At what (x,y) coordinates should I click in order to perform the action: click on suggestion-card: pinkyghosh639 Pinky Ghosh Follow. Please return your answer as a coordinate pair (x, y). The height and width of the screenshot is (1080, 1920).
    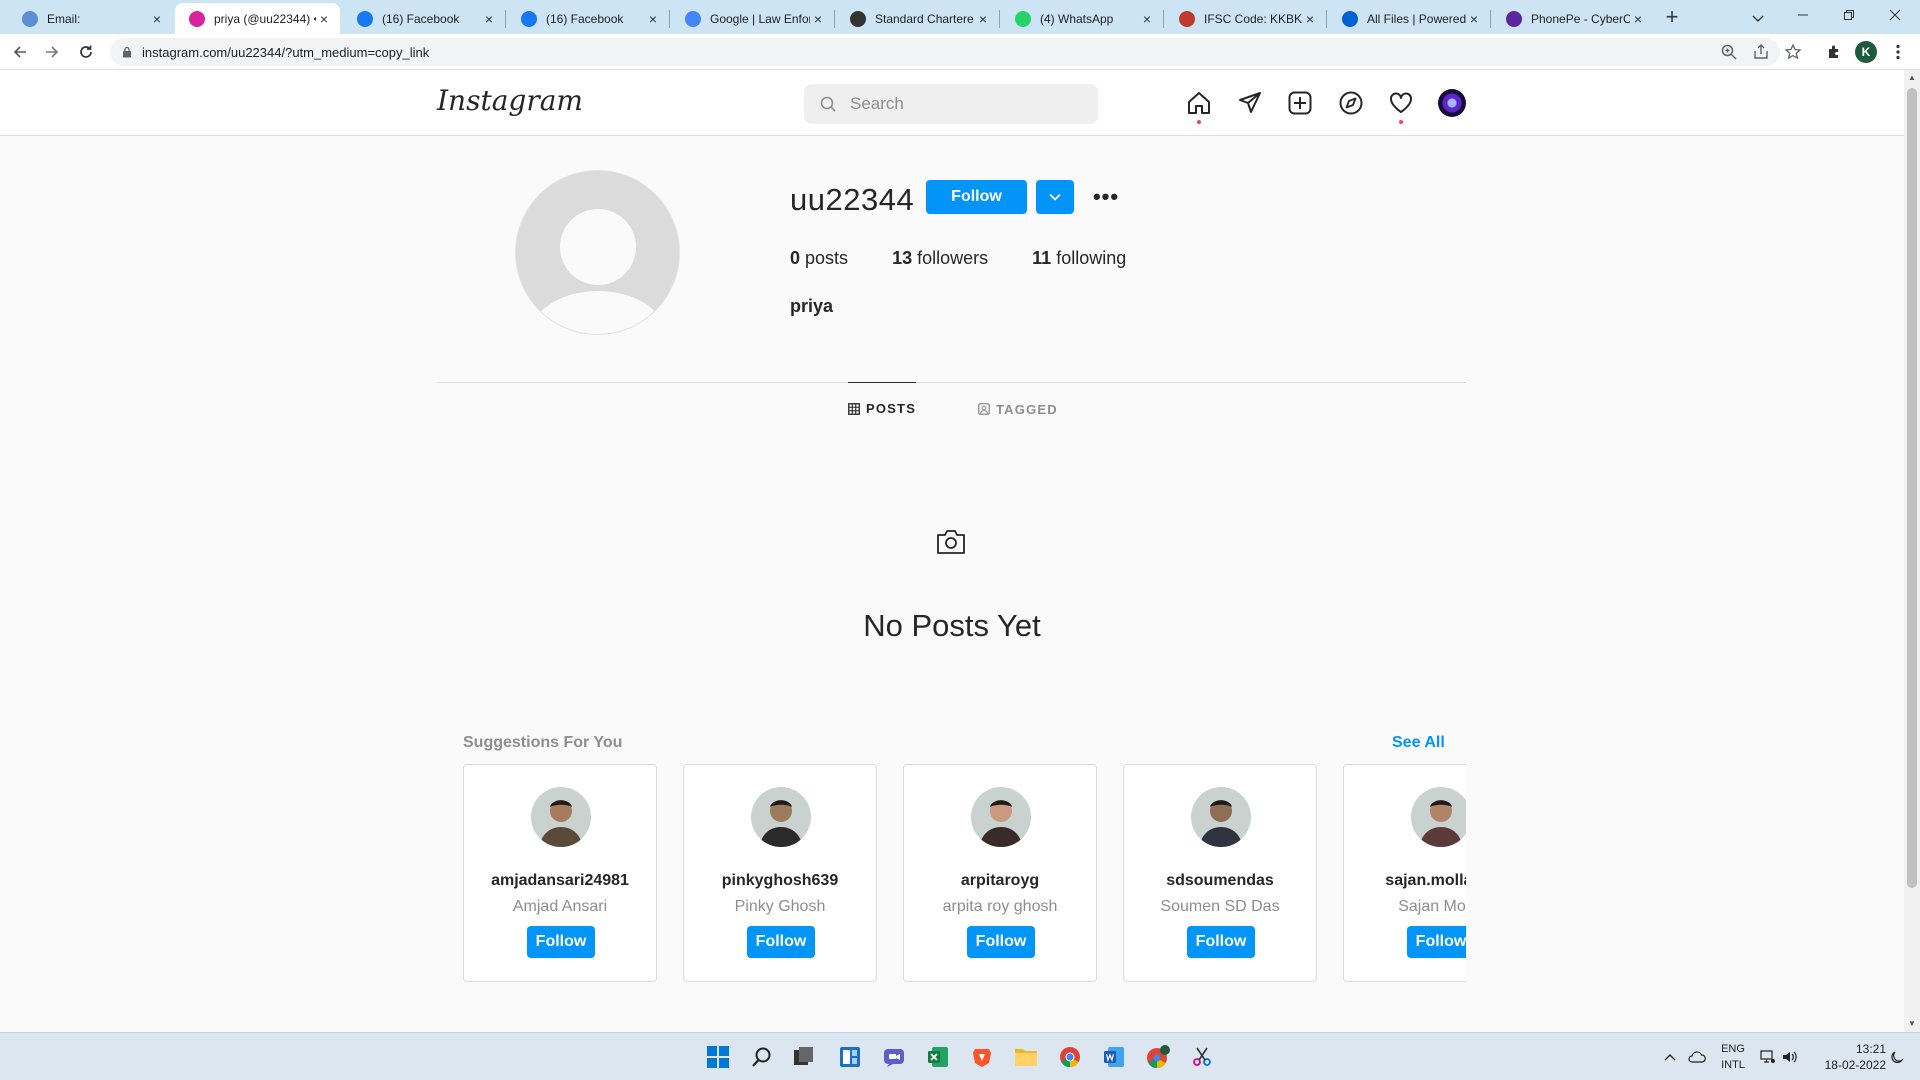
    Looking at the image, I should click on (780, 873).